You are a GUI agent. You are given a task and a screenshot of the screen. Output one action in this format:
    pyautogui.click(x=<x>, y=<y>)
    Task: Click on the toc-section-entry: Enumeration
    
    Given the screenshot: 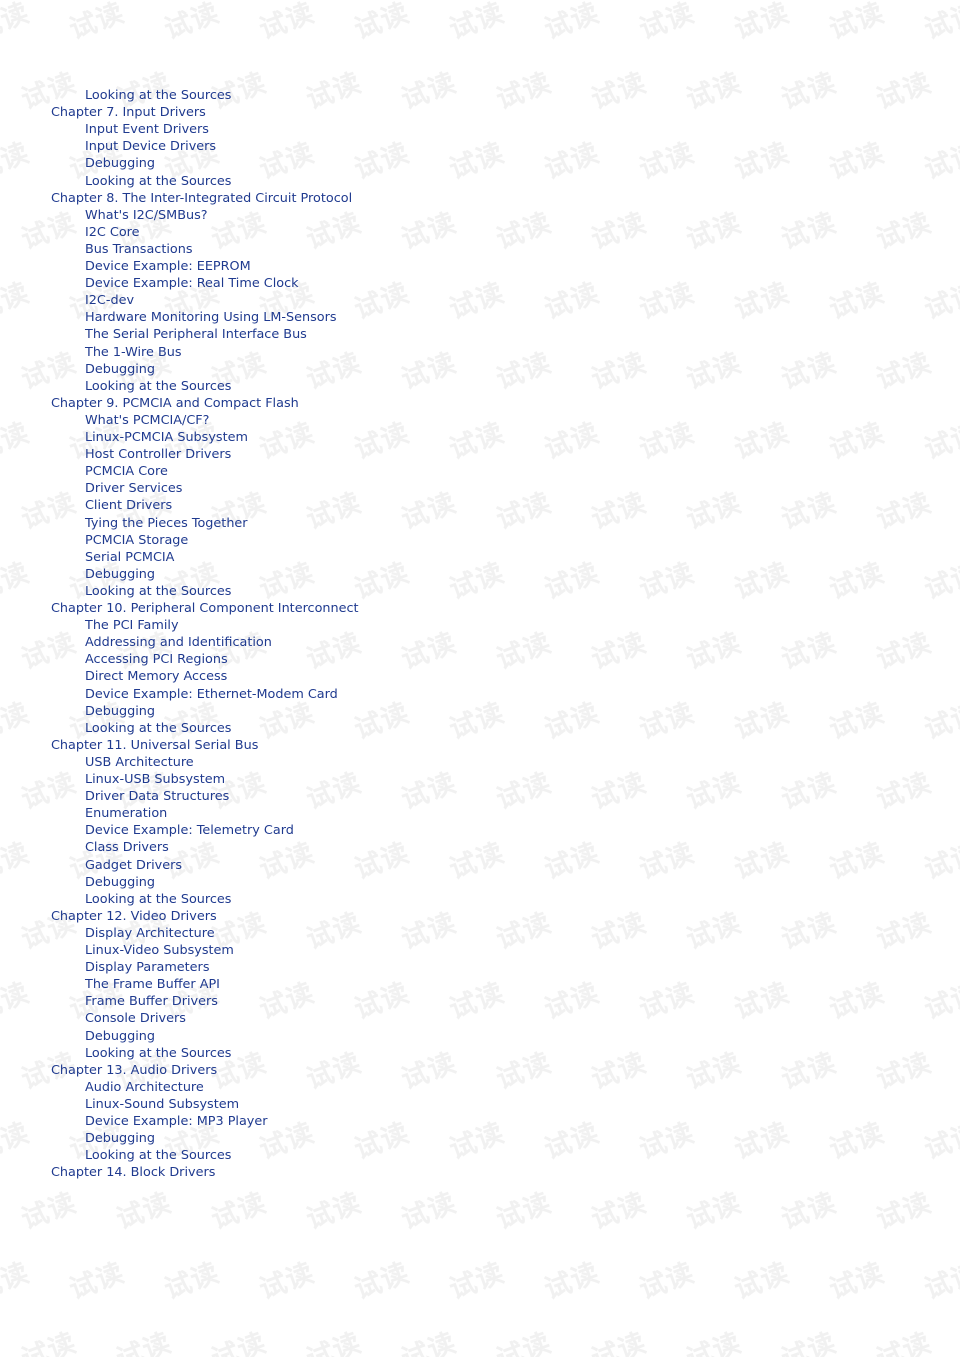 What is the action you would take?
    pyautogui.click(x=126, y=813)
    